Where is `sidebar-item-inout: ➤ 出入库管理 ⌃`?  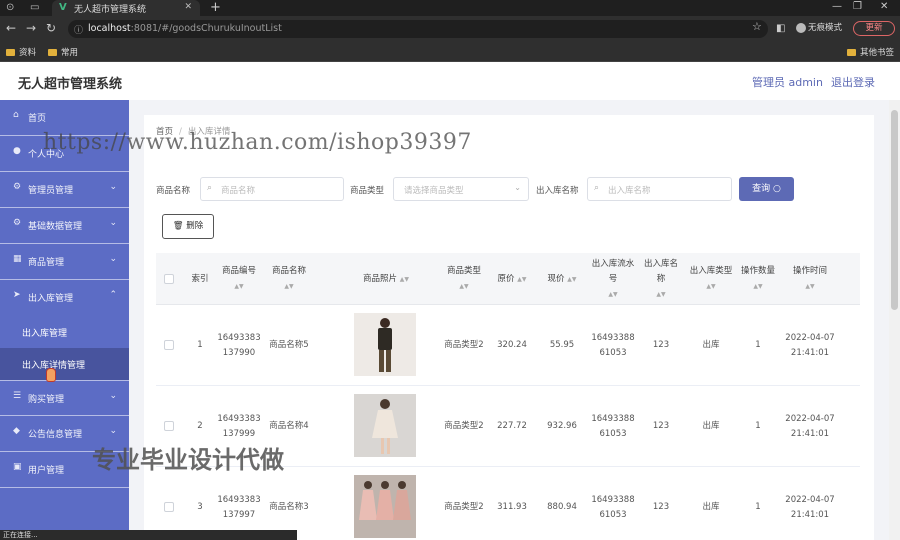 sidebar-item-inout: ➤ 出入库管理 ⌃ is located at coordinates (64, 298).